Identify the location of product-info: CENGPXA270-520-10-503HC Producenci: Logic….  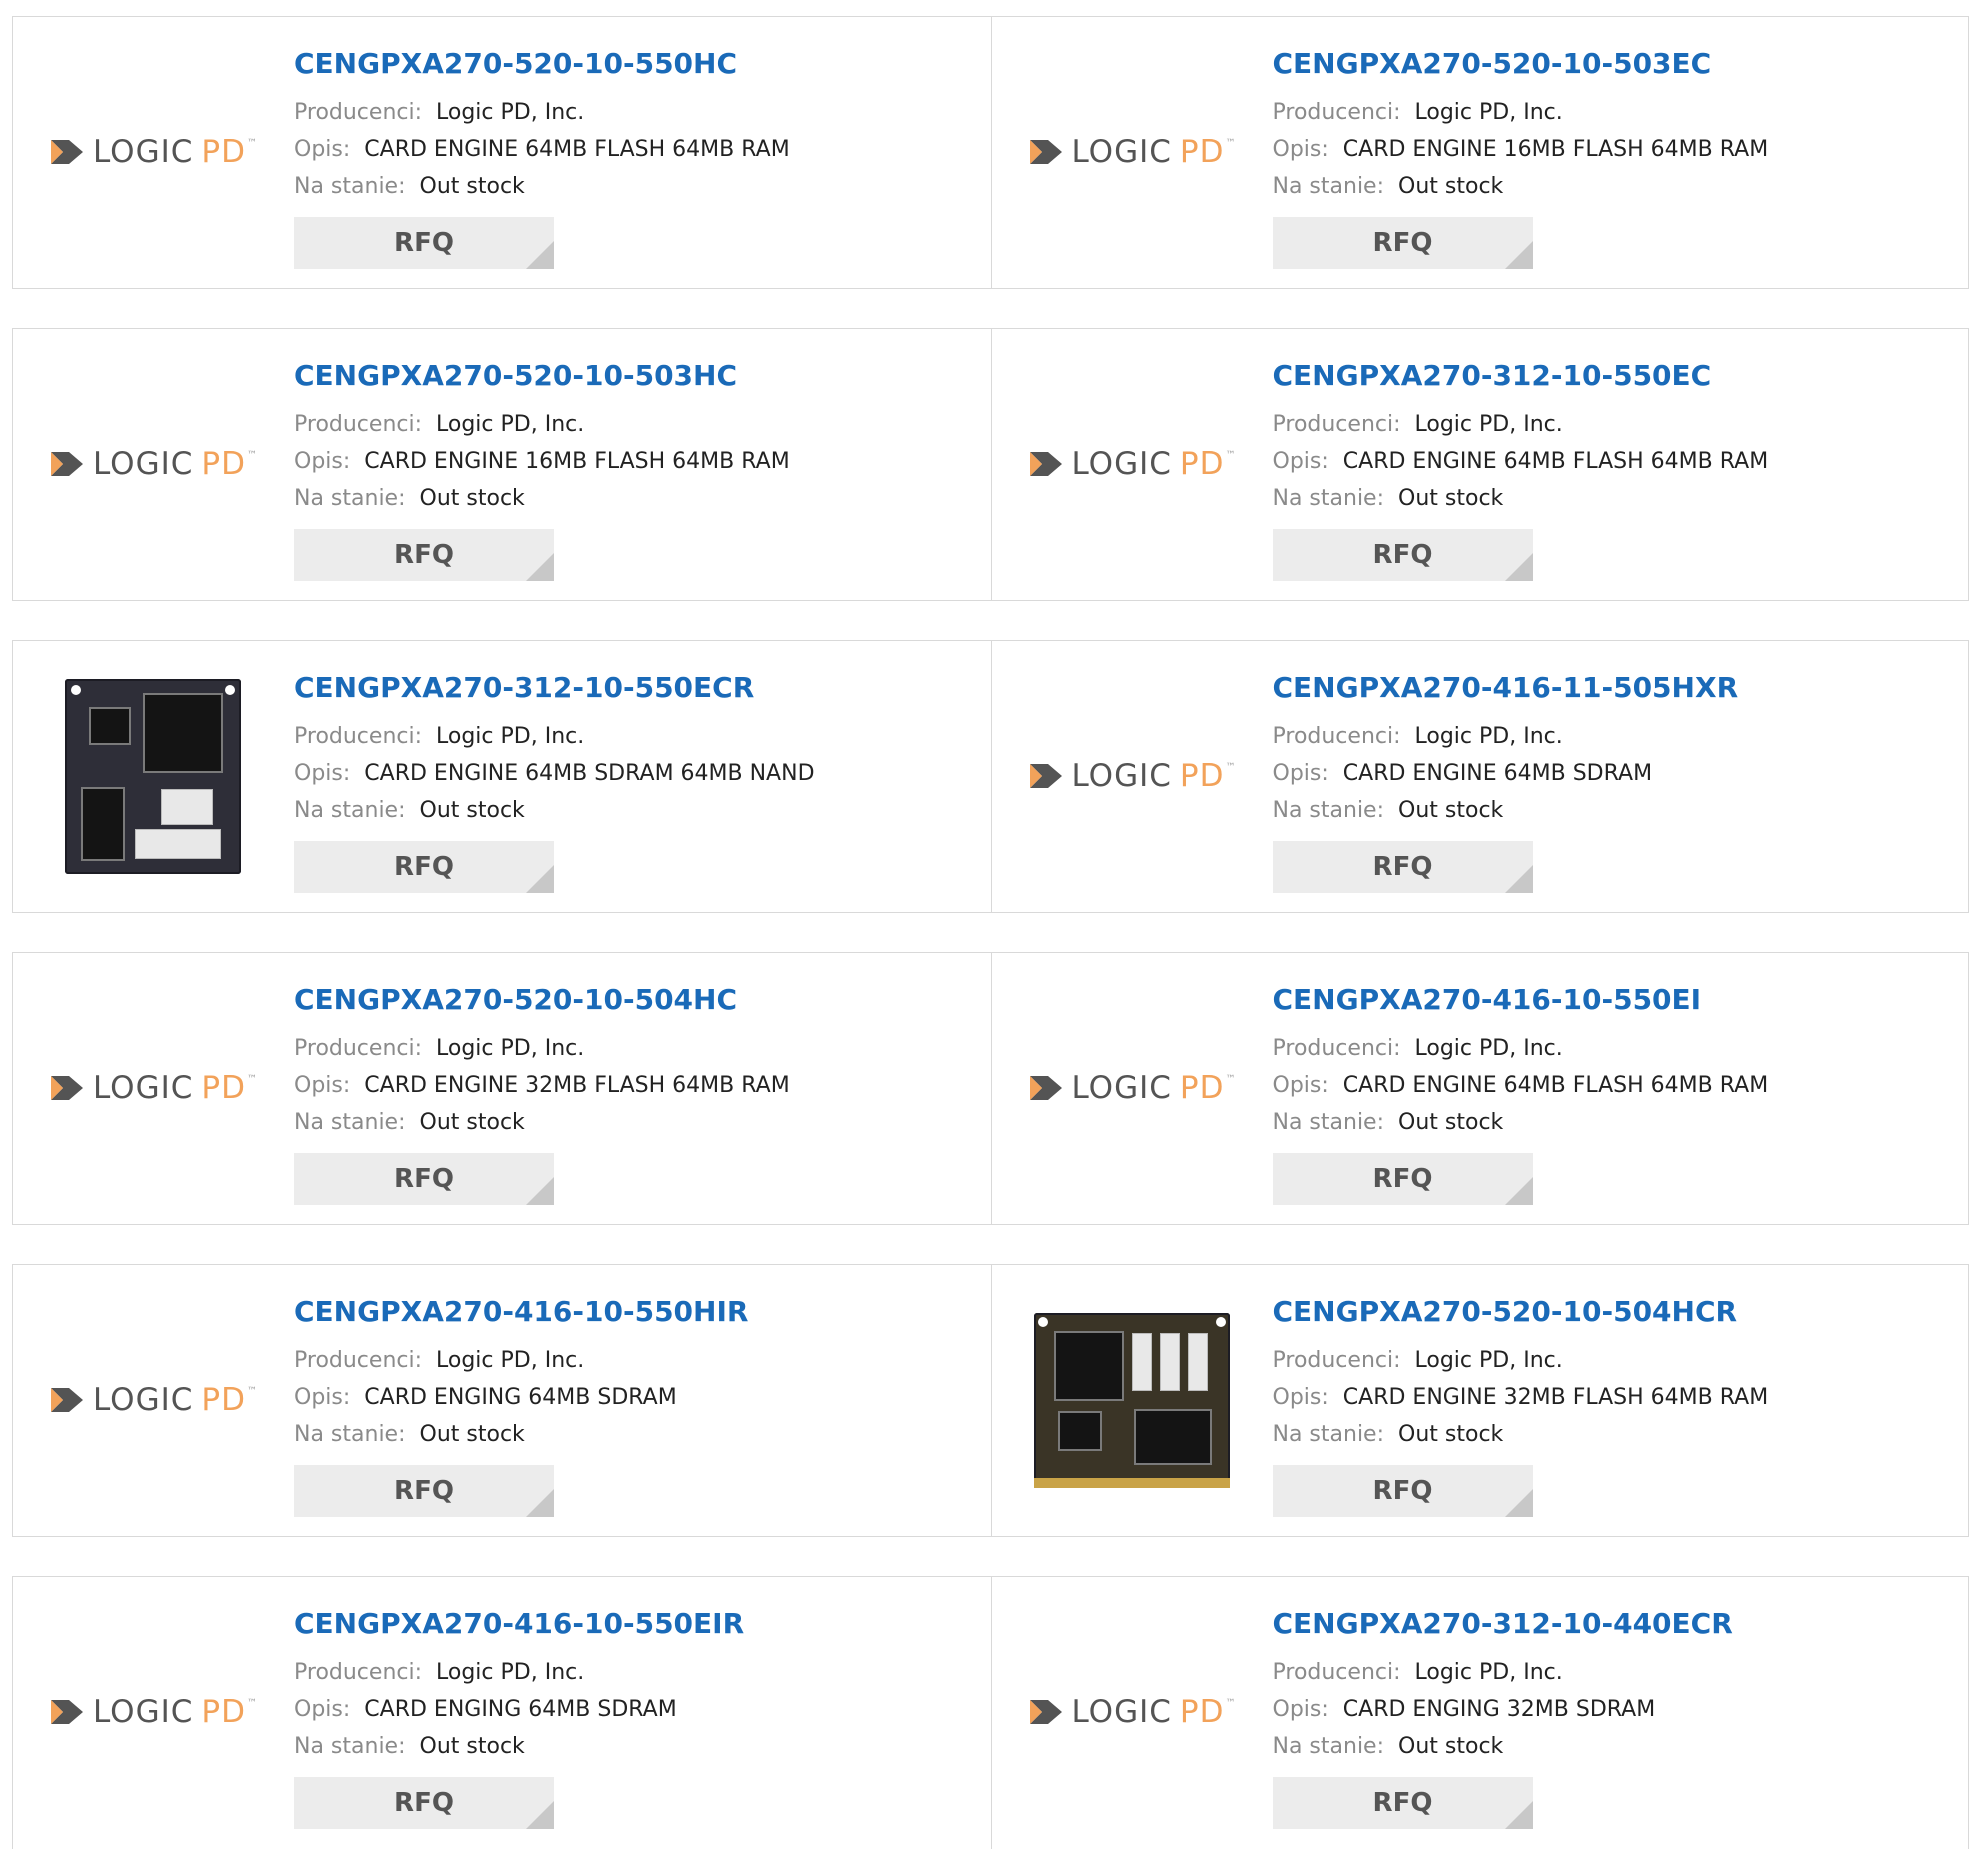
(542, 438).